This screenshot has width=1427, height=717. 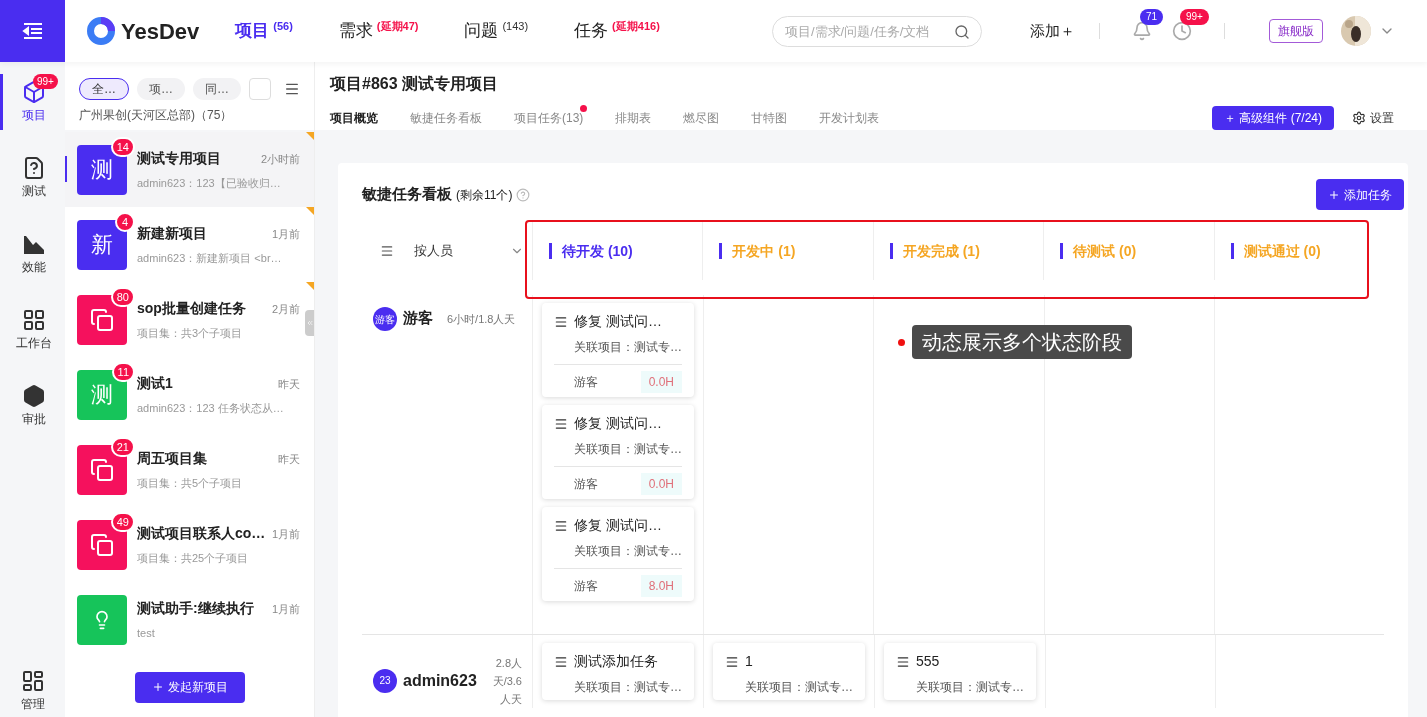 What do you see at coordinates (264, 31) in the screenshot?
I see `nav-tab: 项目 (56)` at bounding box center [264, 31].